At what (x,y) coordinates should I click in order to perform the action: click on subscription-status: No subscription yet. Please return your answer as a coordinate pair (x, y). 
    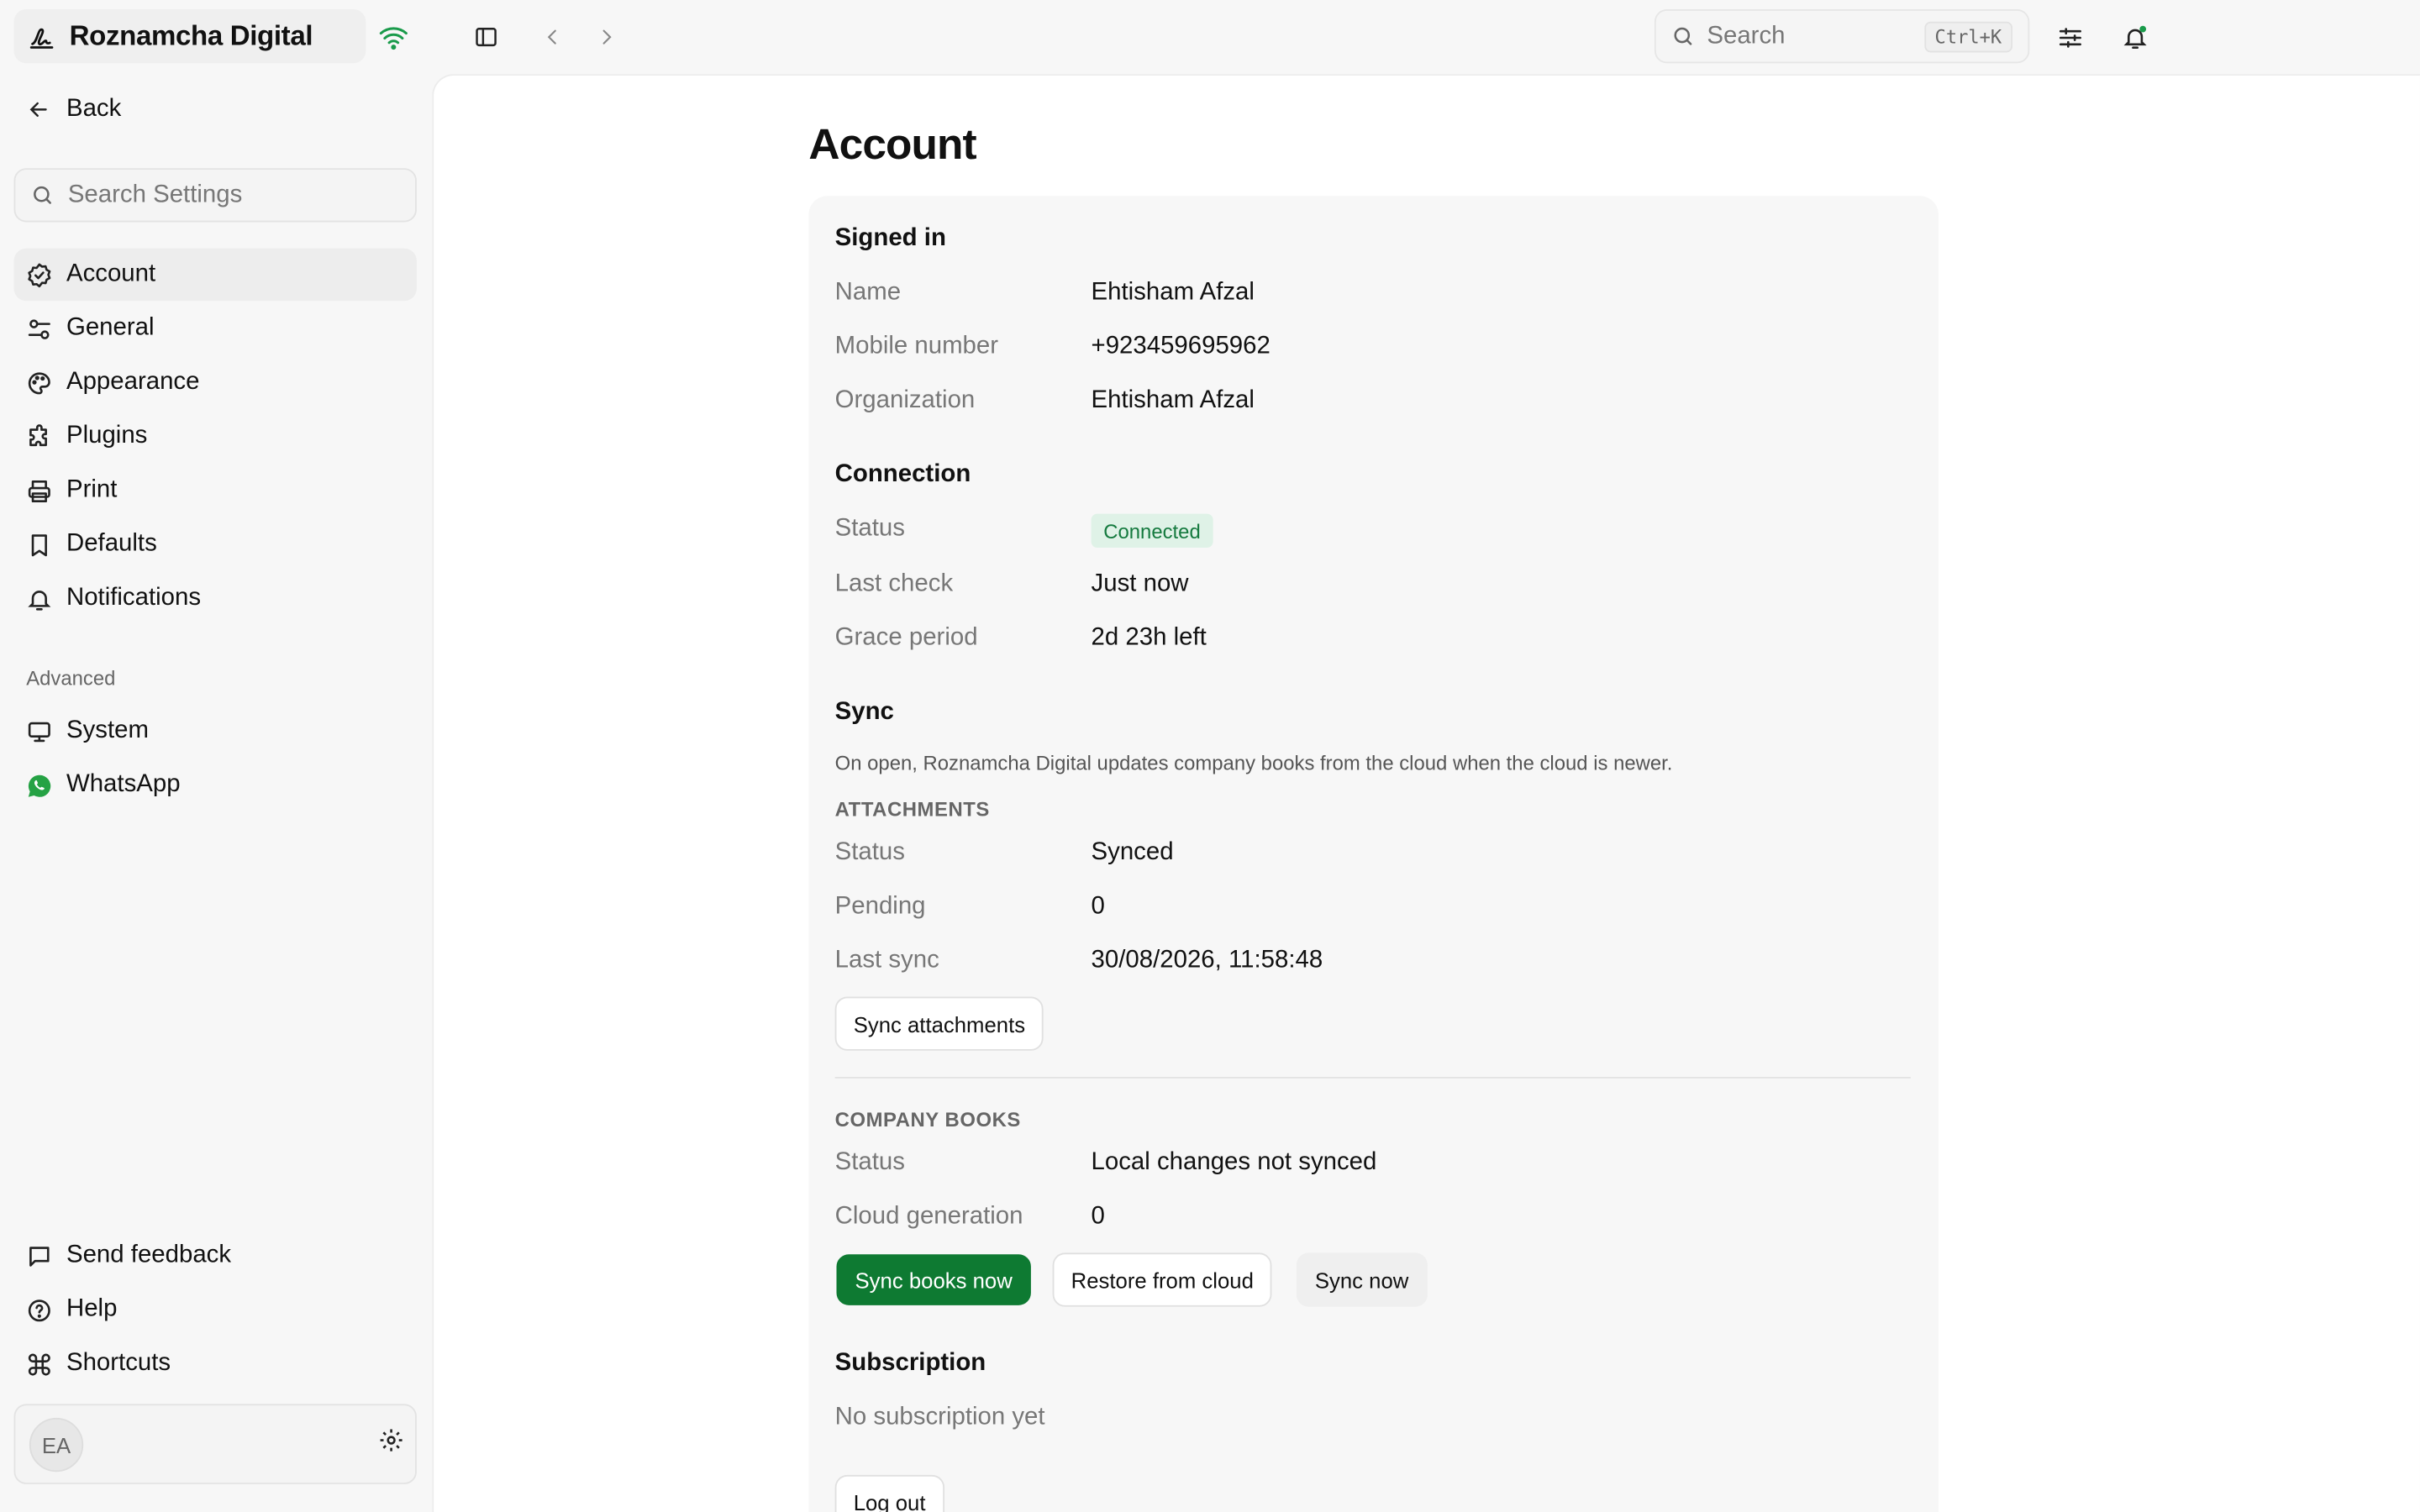
    Looking at the image, I should click on (939, 1417).